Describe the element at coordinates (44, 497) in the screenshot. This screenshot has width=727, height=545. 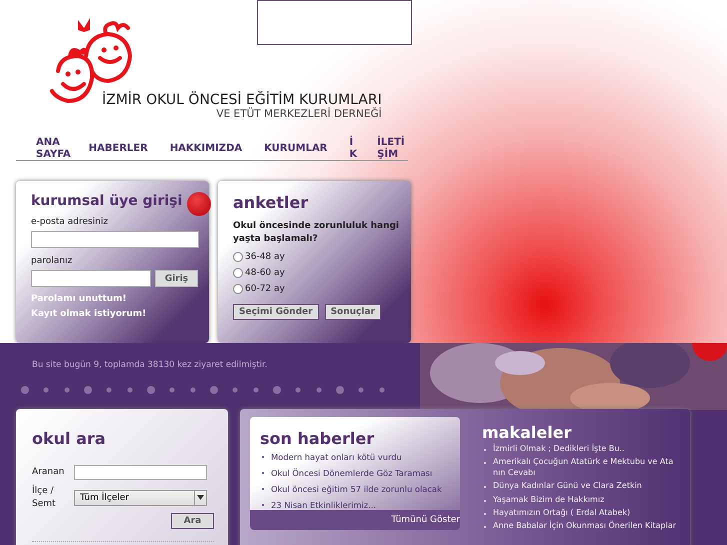
I see `field-label: İlçe / Semt` at that location.